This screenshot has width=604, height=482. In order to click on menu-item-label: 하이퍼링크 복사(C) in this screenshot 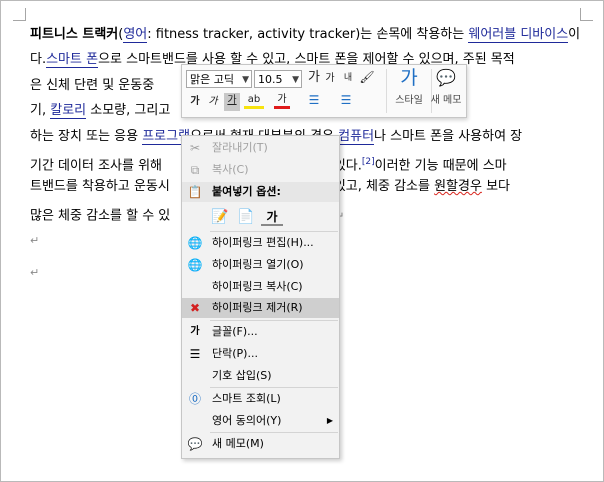, I will do `click(257, 286)`.